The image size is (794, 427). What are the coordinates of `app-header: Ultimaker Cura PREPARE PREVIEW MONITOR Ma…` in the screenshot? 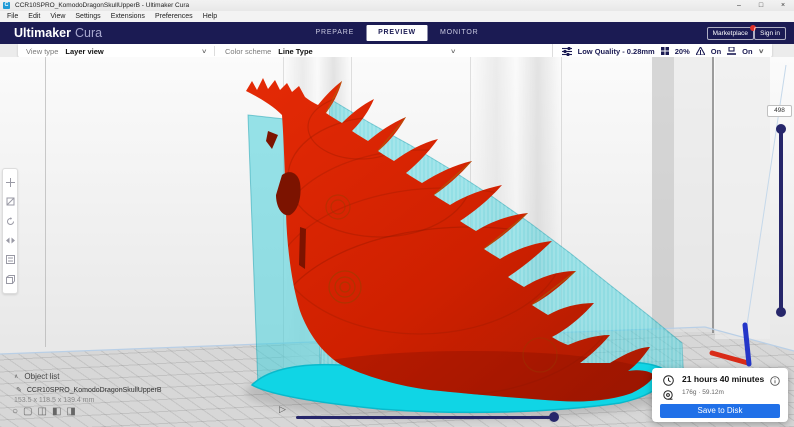 It's located at (397, 33).